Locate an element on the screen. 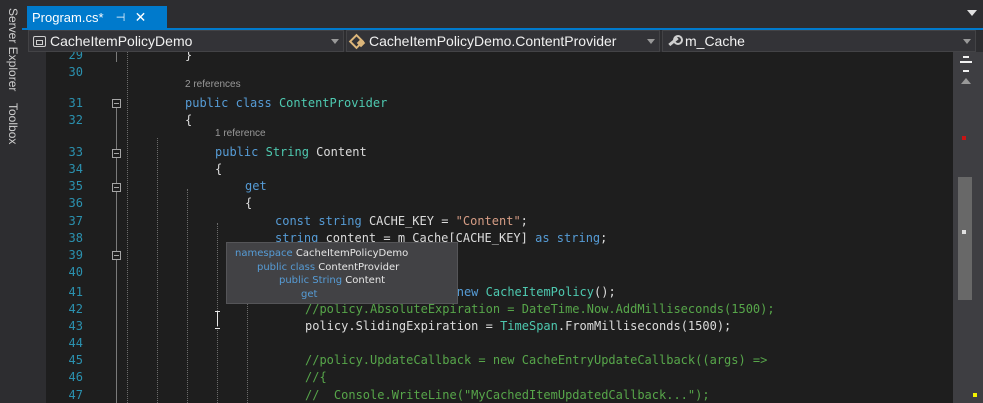  code-line: 29} is located at coordinates (499, 58).